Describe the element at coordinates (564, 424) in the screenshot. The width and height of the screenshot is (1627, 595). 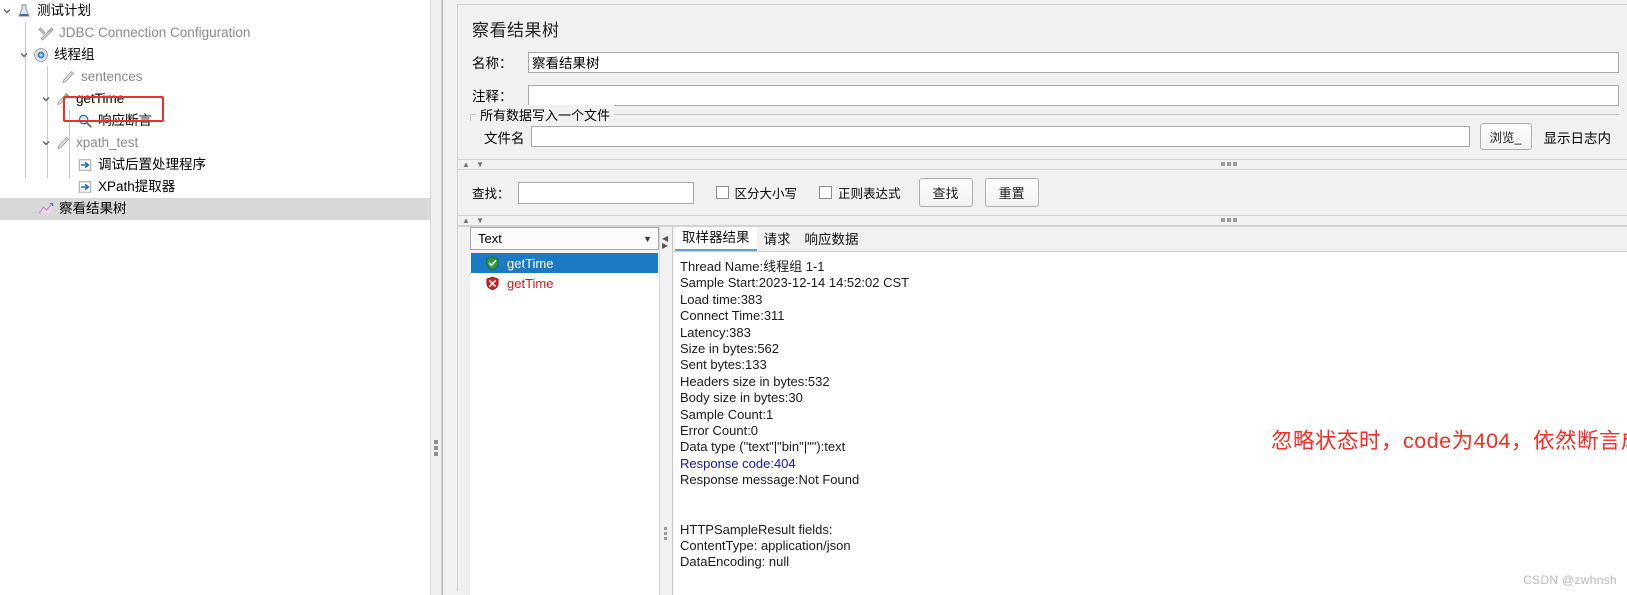
I see `sample-result-list: getTime getTime` at that location.